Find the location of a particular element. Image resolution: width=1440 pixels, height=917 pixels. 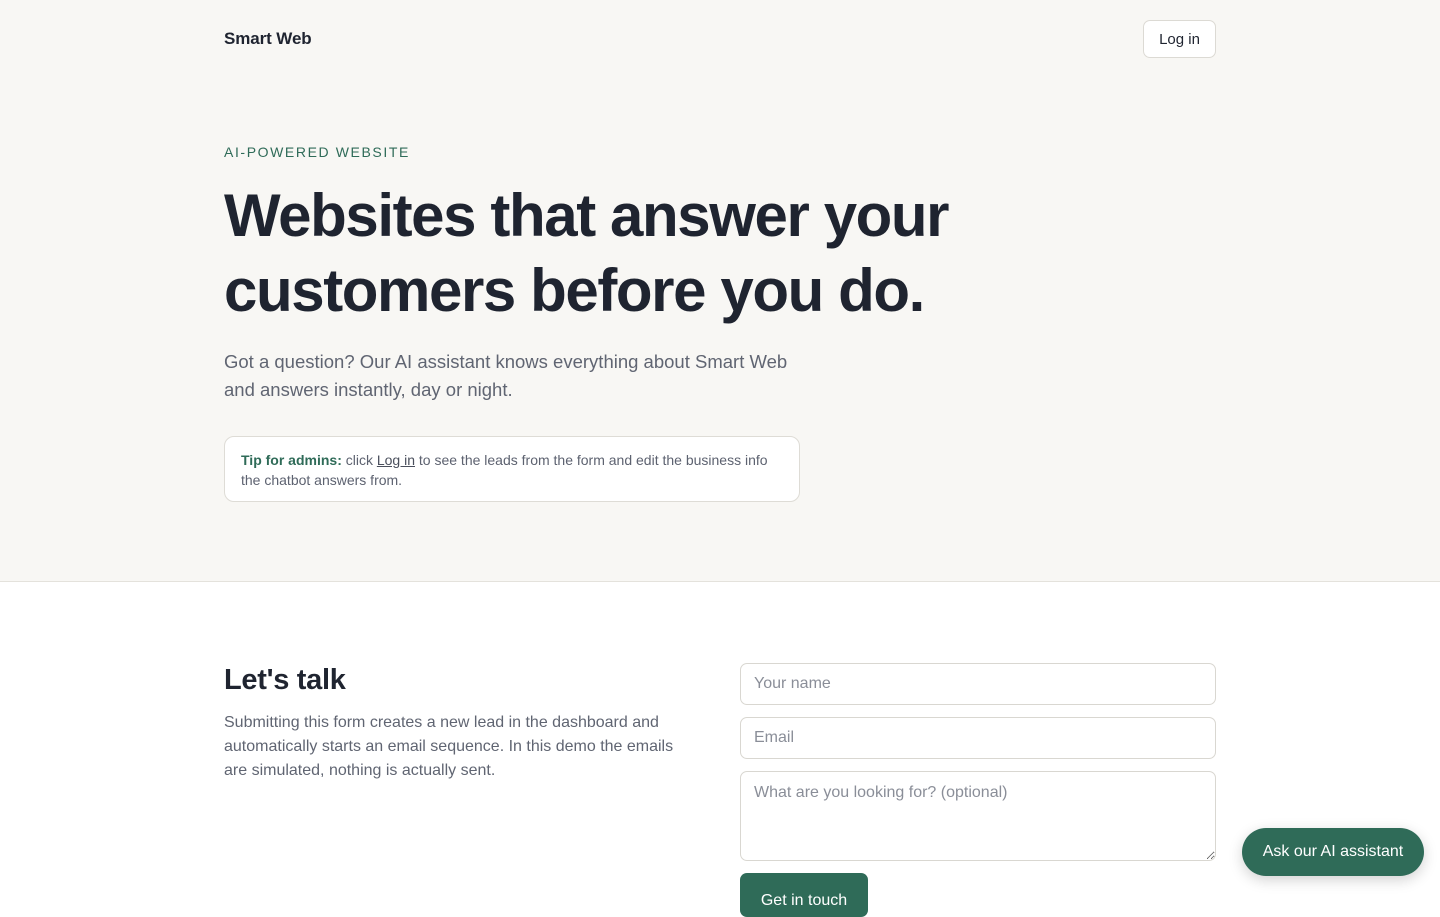

brand-logo: Smart Web is located at coordinates (268, 39).